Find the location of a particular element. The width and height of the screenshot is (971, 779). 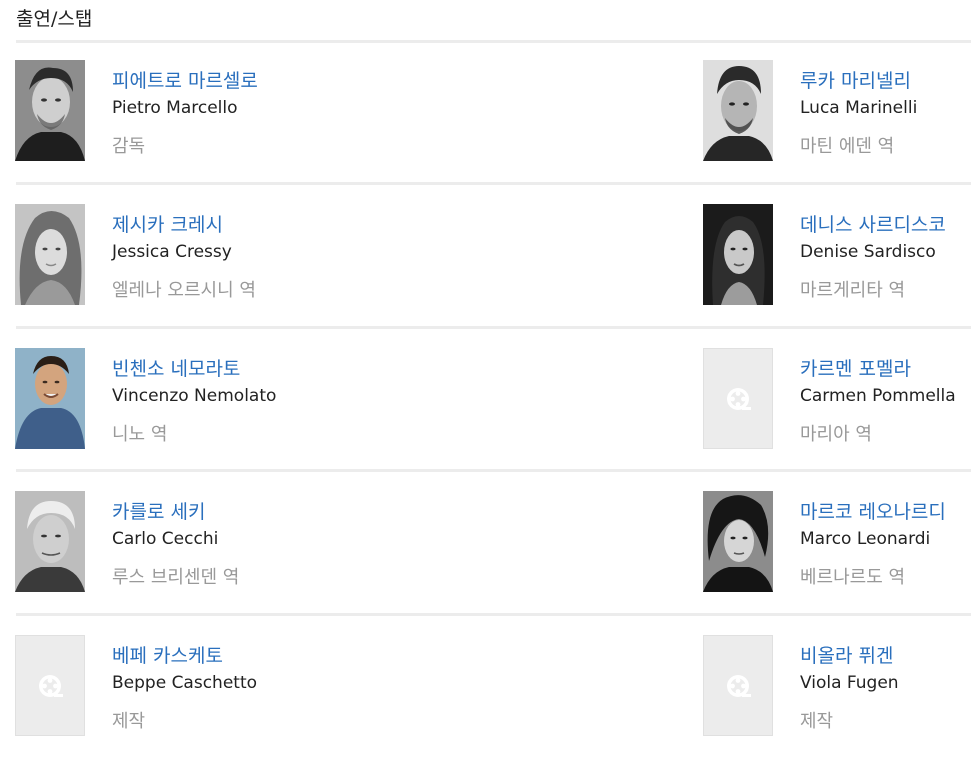

person-name-english: Denise Sardisco is located at coordinates (868, 252).